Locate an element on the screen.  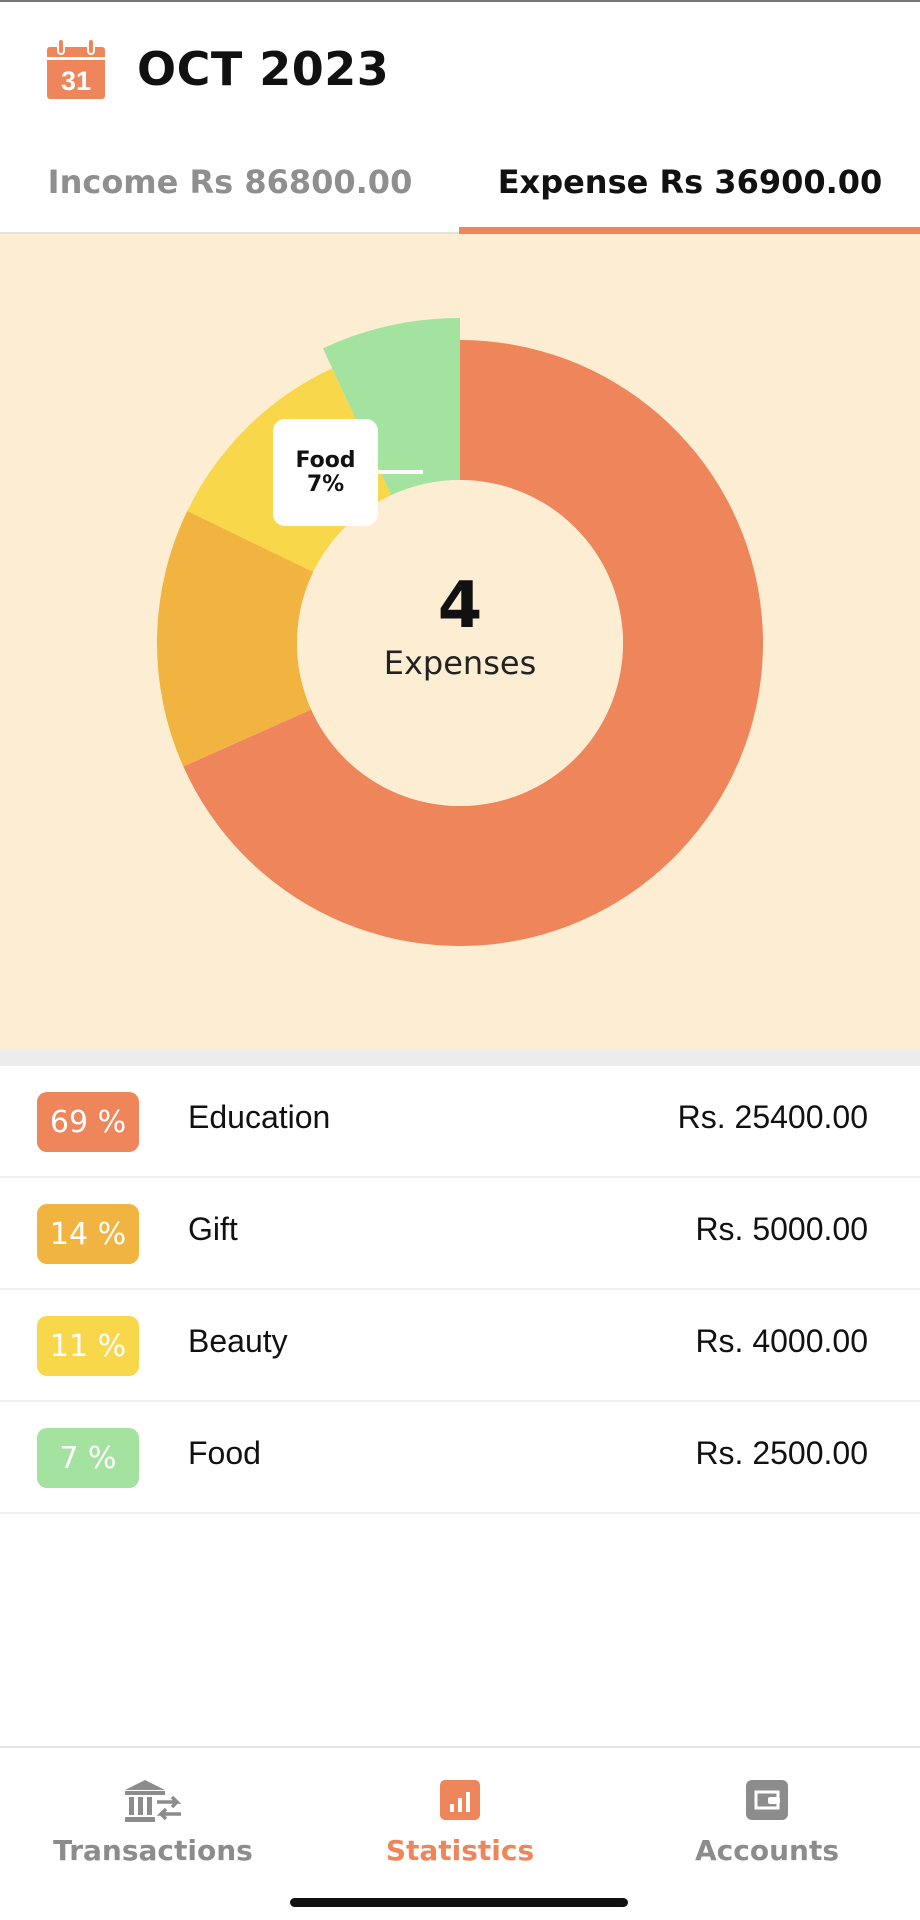
chart-tooltip: Food 7% is located at coordinates (325, 472).